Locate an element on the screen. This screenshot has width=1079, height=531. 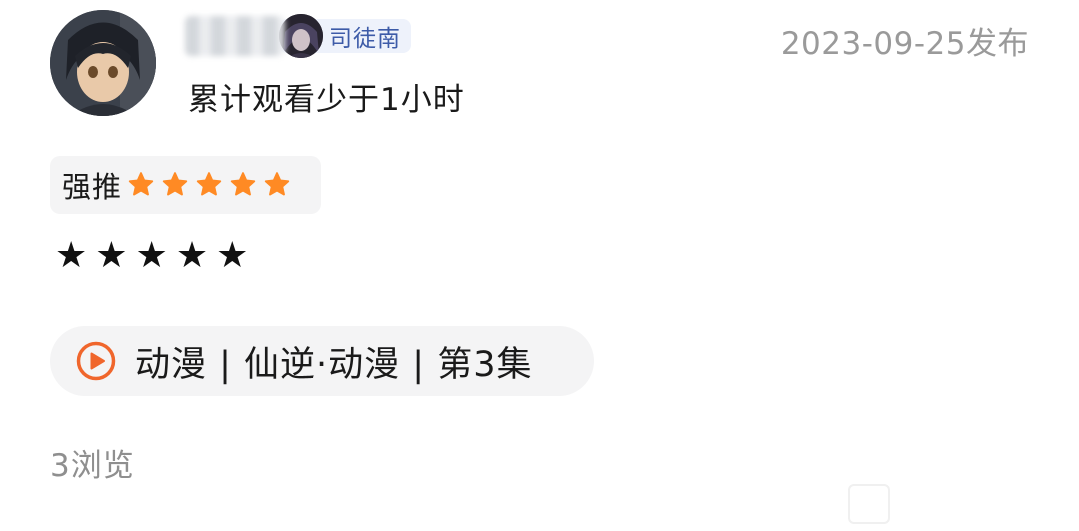
user-badge: 司徒南 is located at coordinates (345, 36).